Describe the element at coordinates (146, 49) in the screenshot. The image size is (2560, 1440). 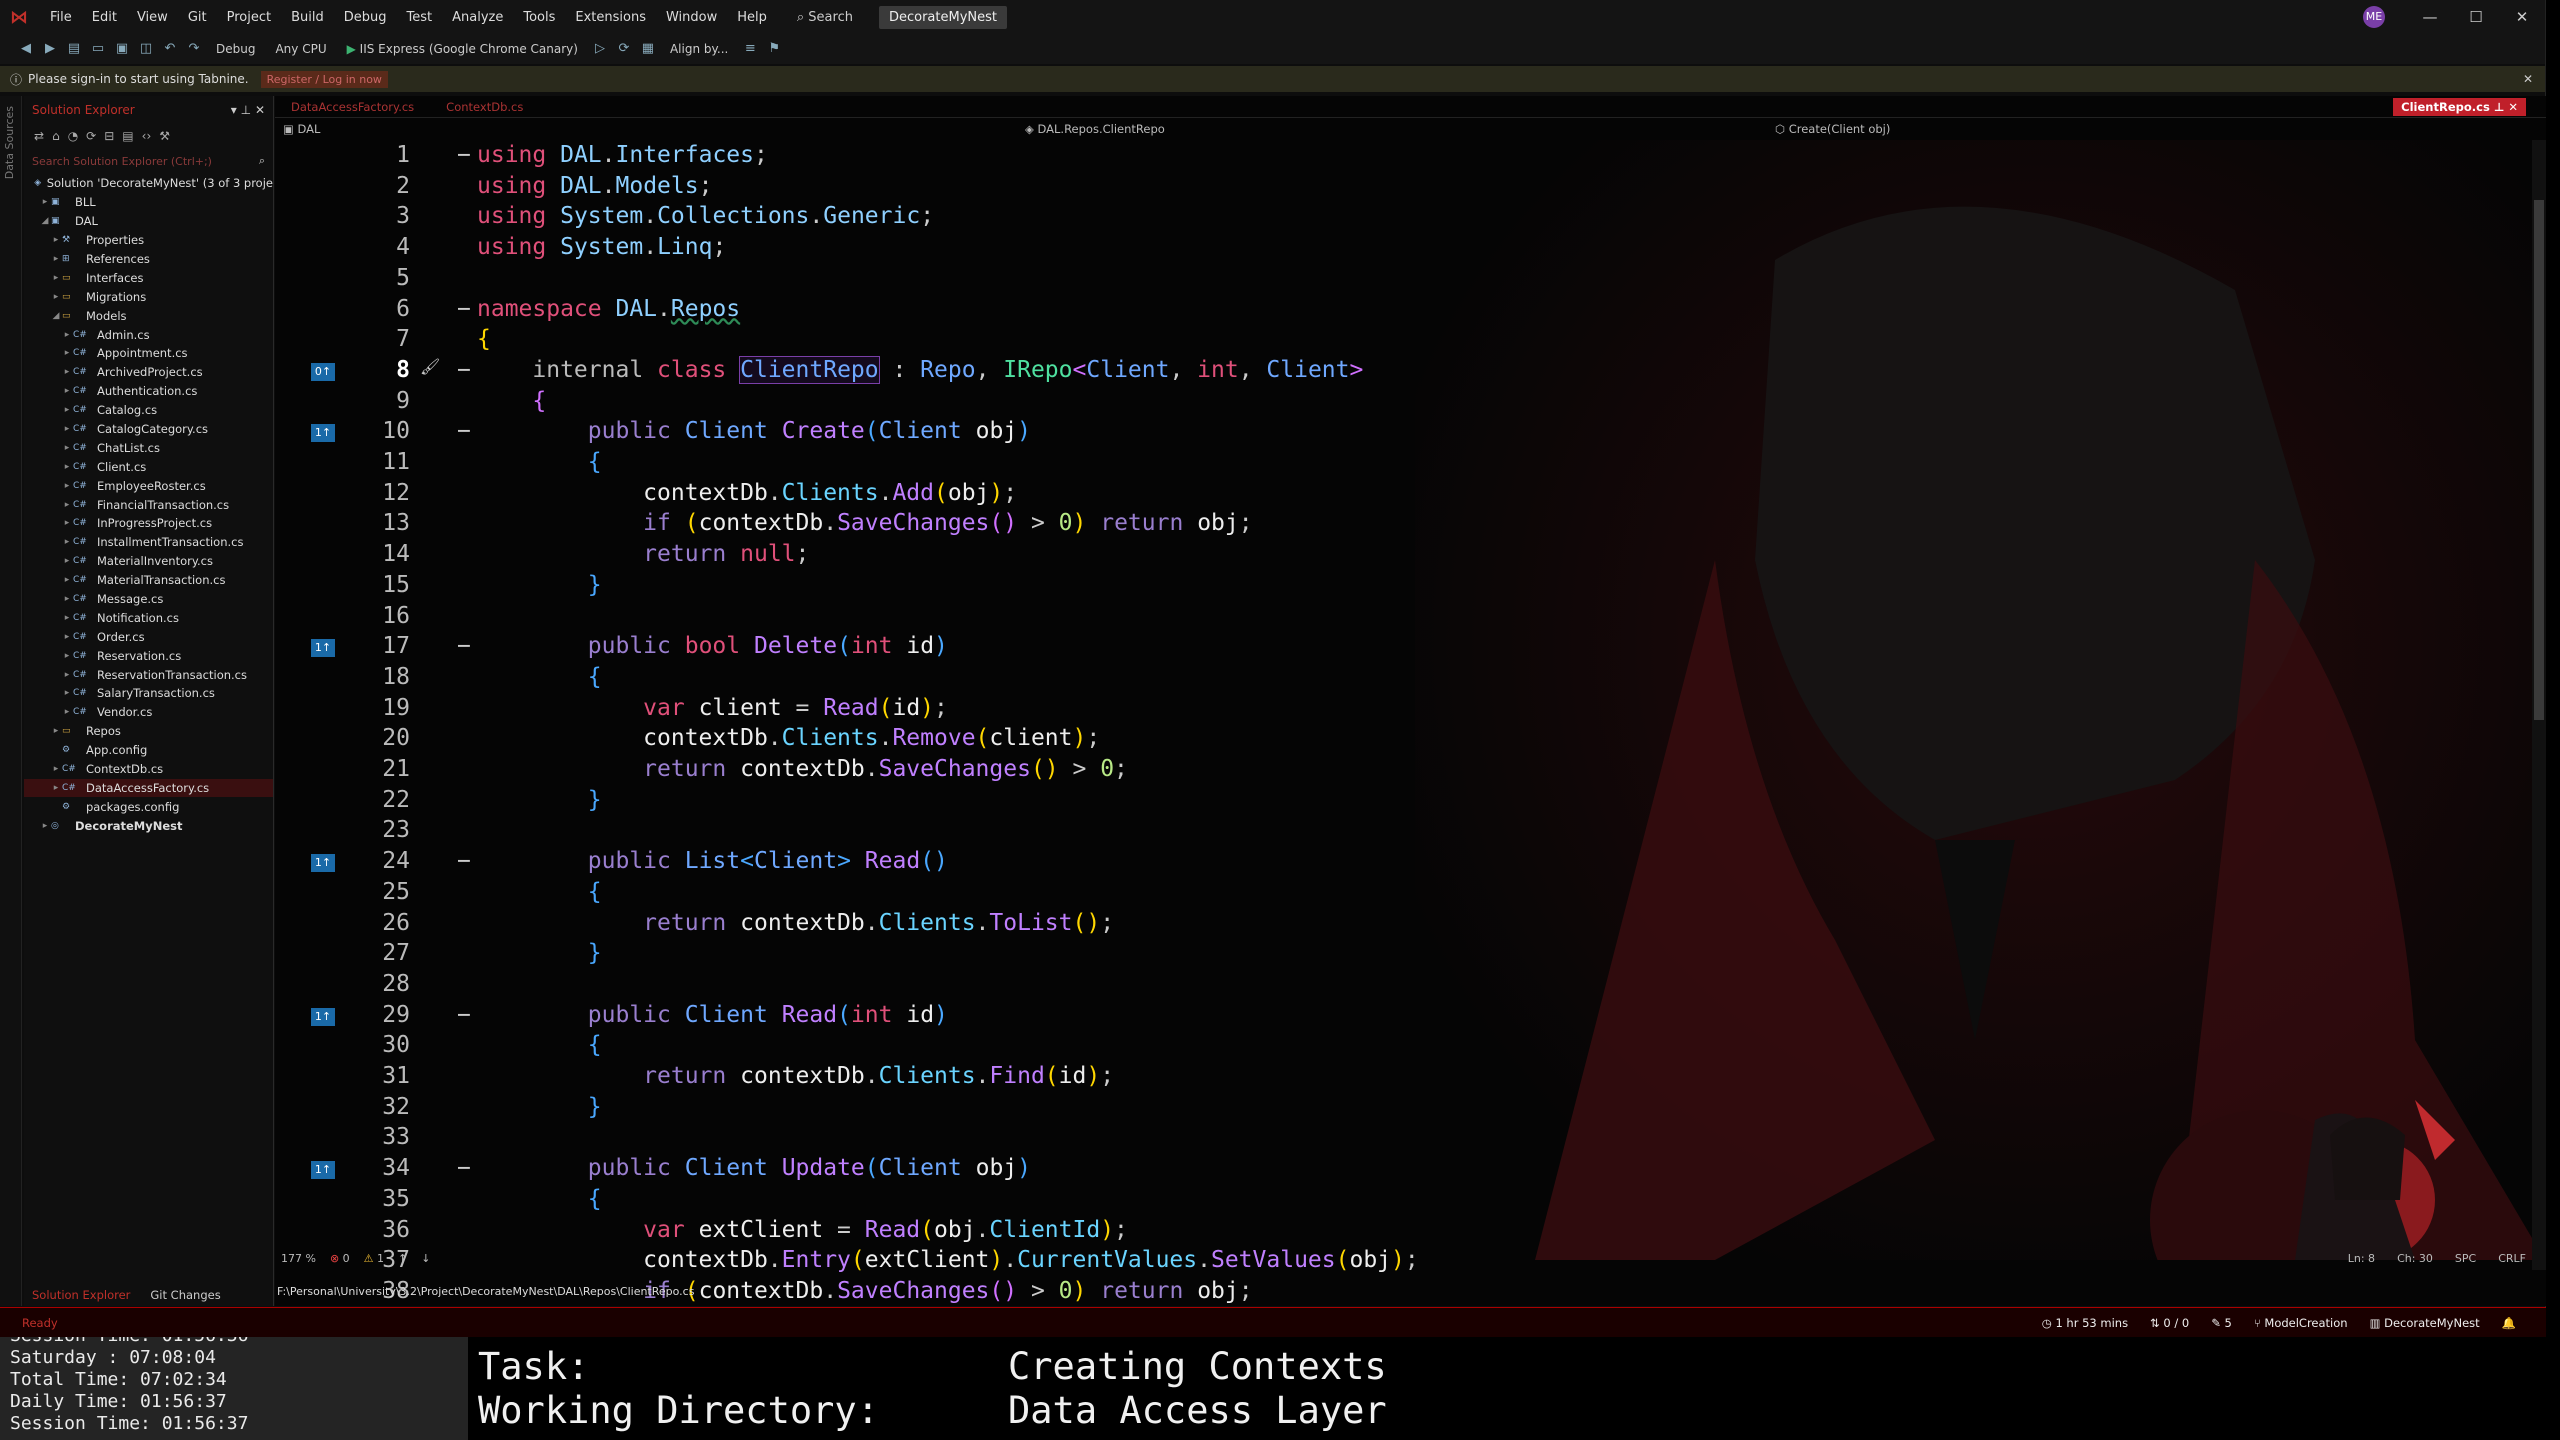
I see `save-all-icon: ◫` at that location.